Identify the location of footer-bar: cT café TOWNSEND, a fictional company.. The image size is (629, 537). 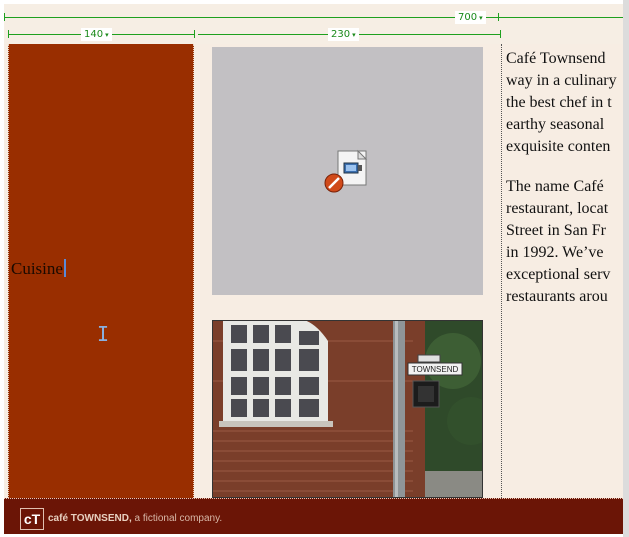
(315, 516).